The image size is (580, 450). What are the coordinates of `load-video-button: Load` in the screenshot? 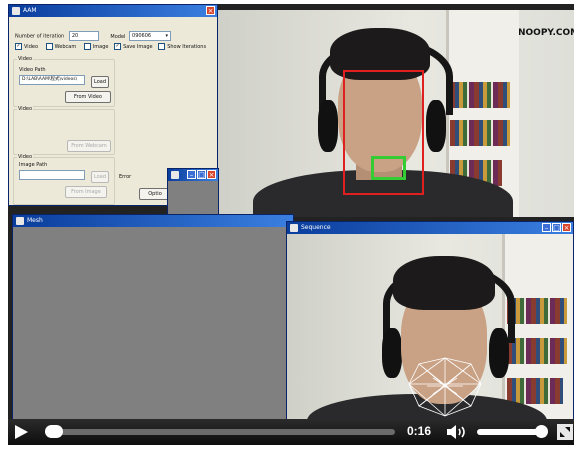 It's located at (100, 82).